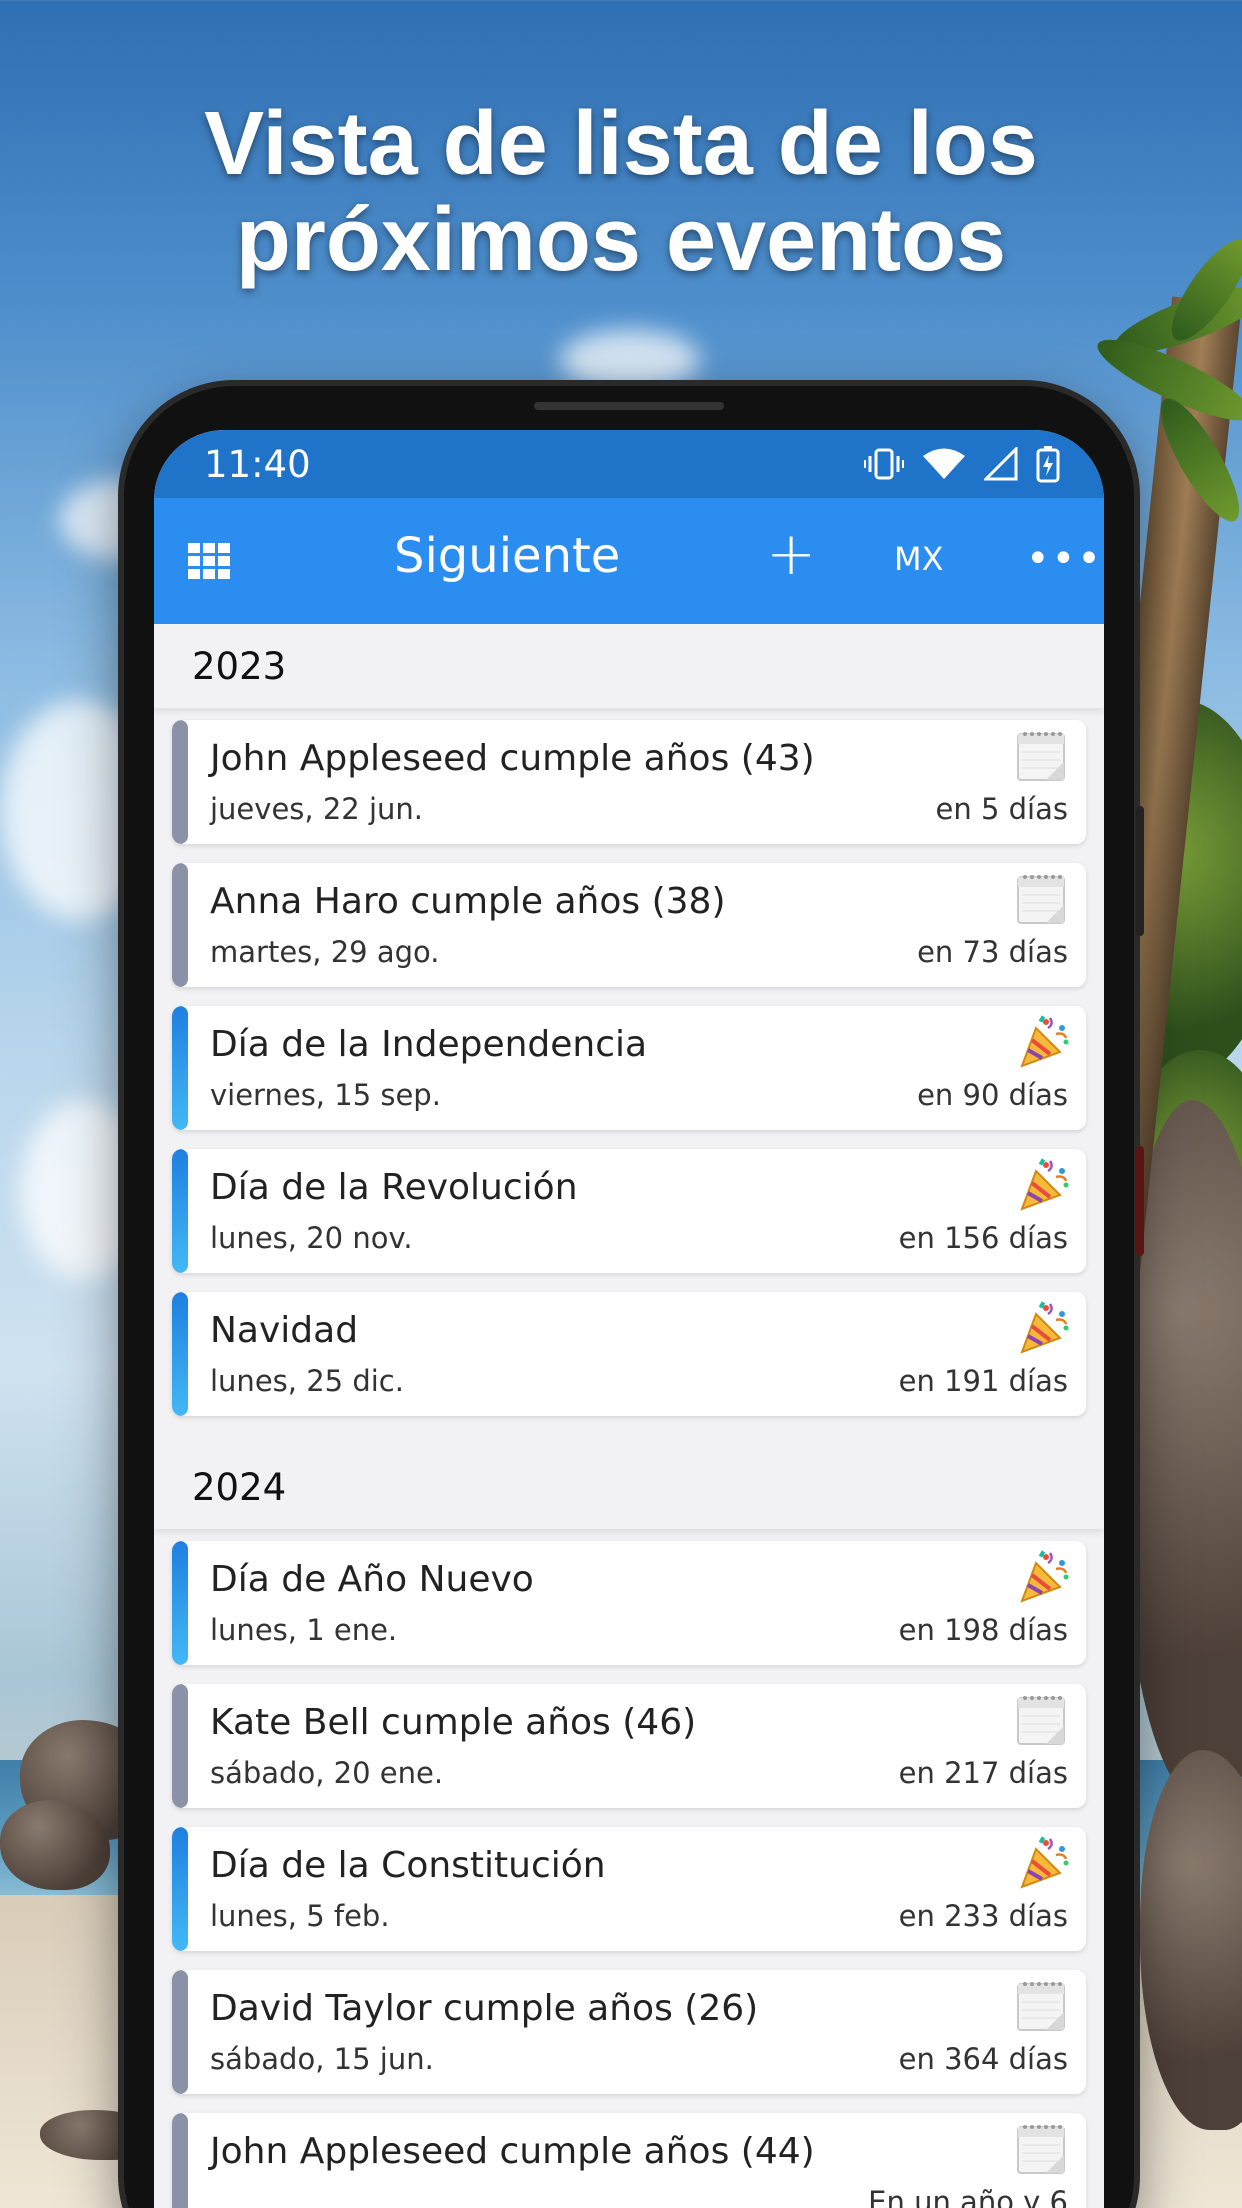 The width and height of the screenshot is (1242, 2208). What do you see at coordinates (453, 1722) in the screenshot?
I see `event-title: Kate Bell cumple años (46)` at bounding box center [453, 1722].